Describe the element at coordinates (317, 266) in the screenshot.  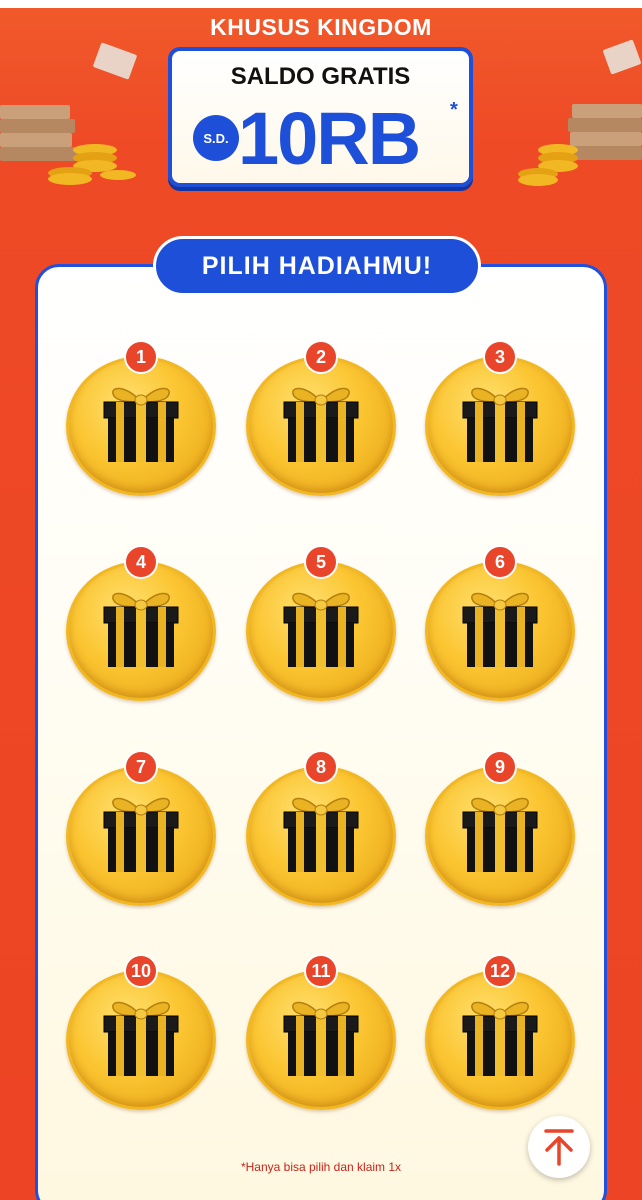
I see `section-title: PILIH HADIAHMU!` at that location.